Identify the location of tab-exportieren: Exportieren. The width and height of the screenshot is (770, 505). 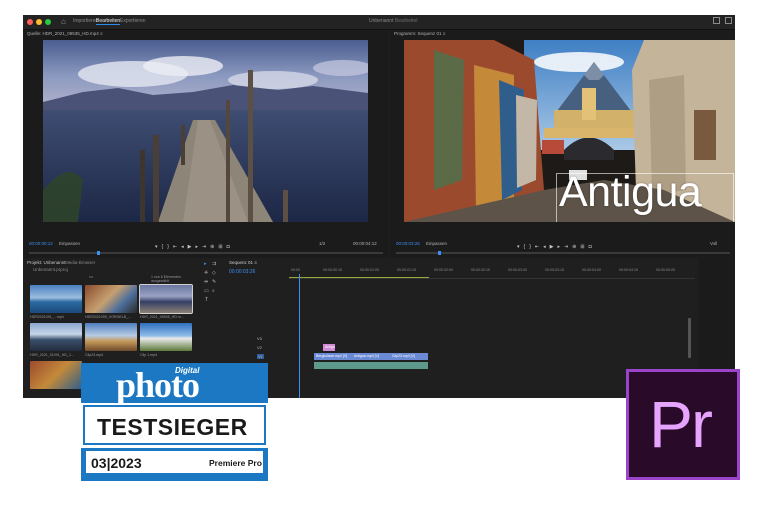
(133, 21).